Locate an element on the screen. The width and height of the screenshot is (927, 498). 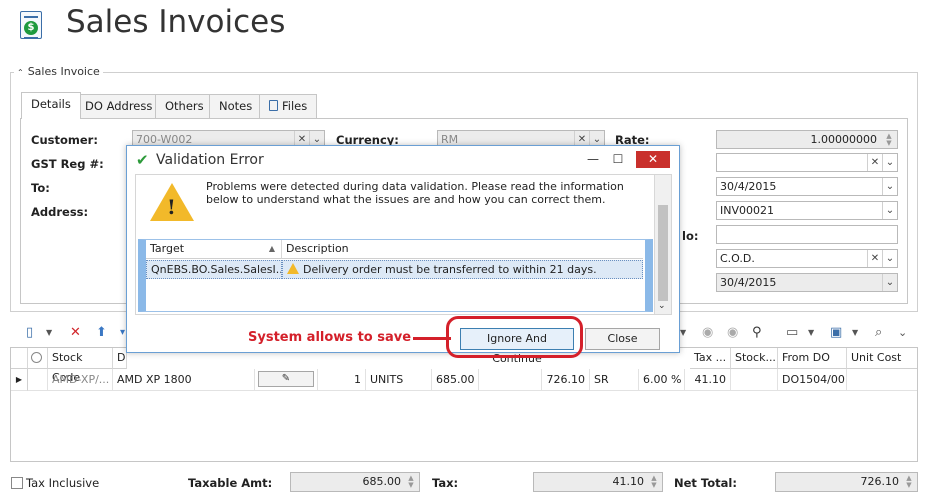
date-field: 30/4/2015 ⌄ is located at coordinates (807, 186).